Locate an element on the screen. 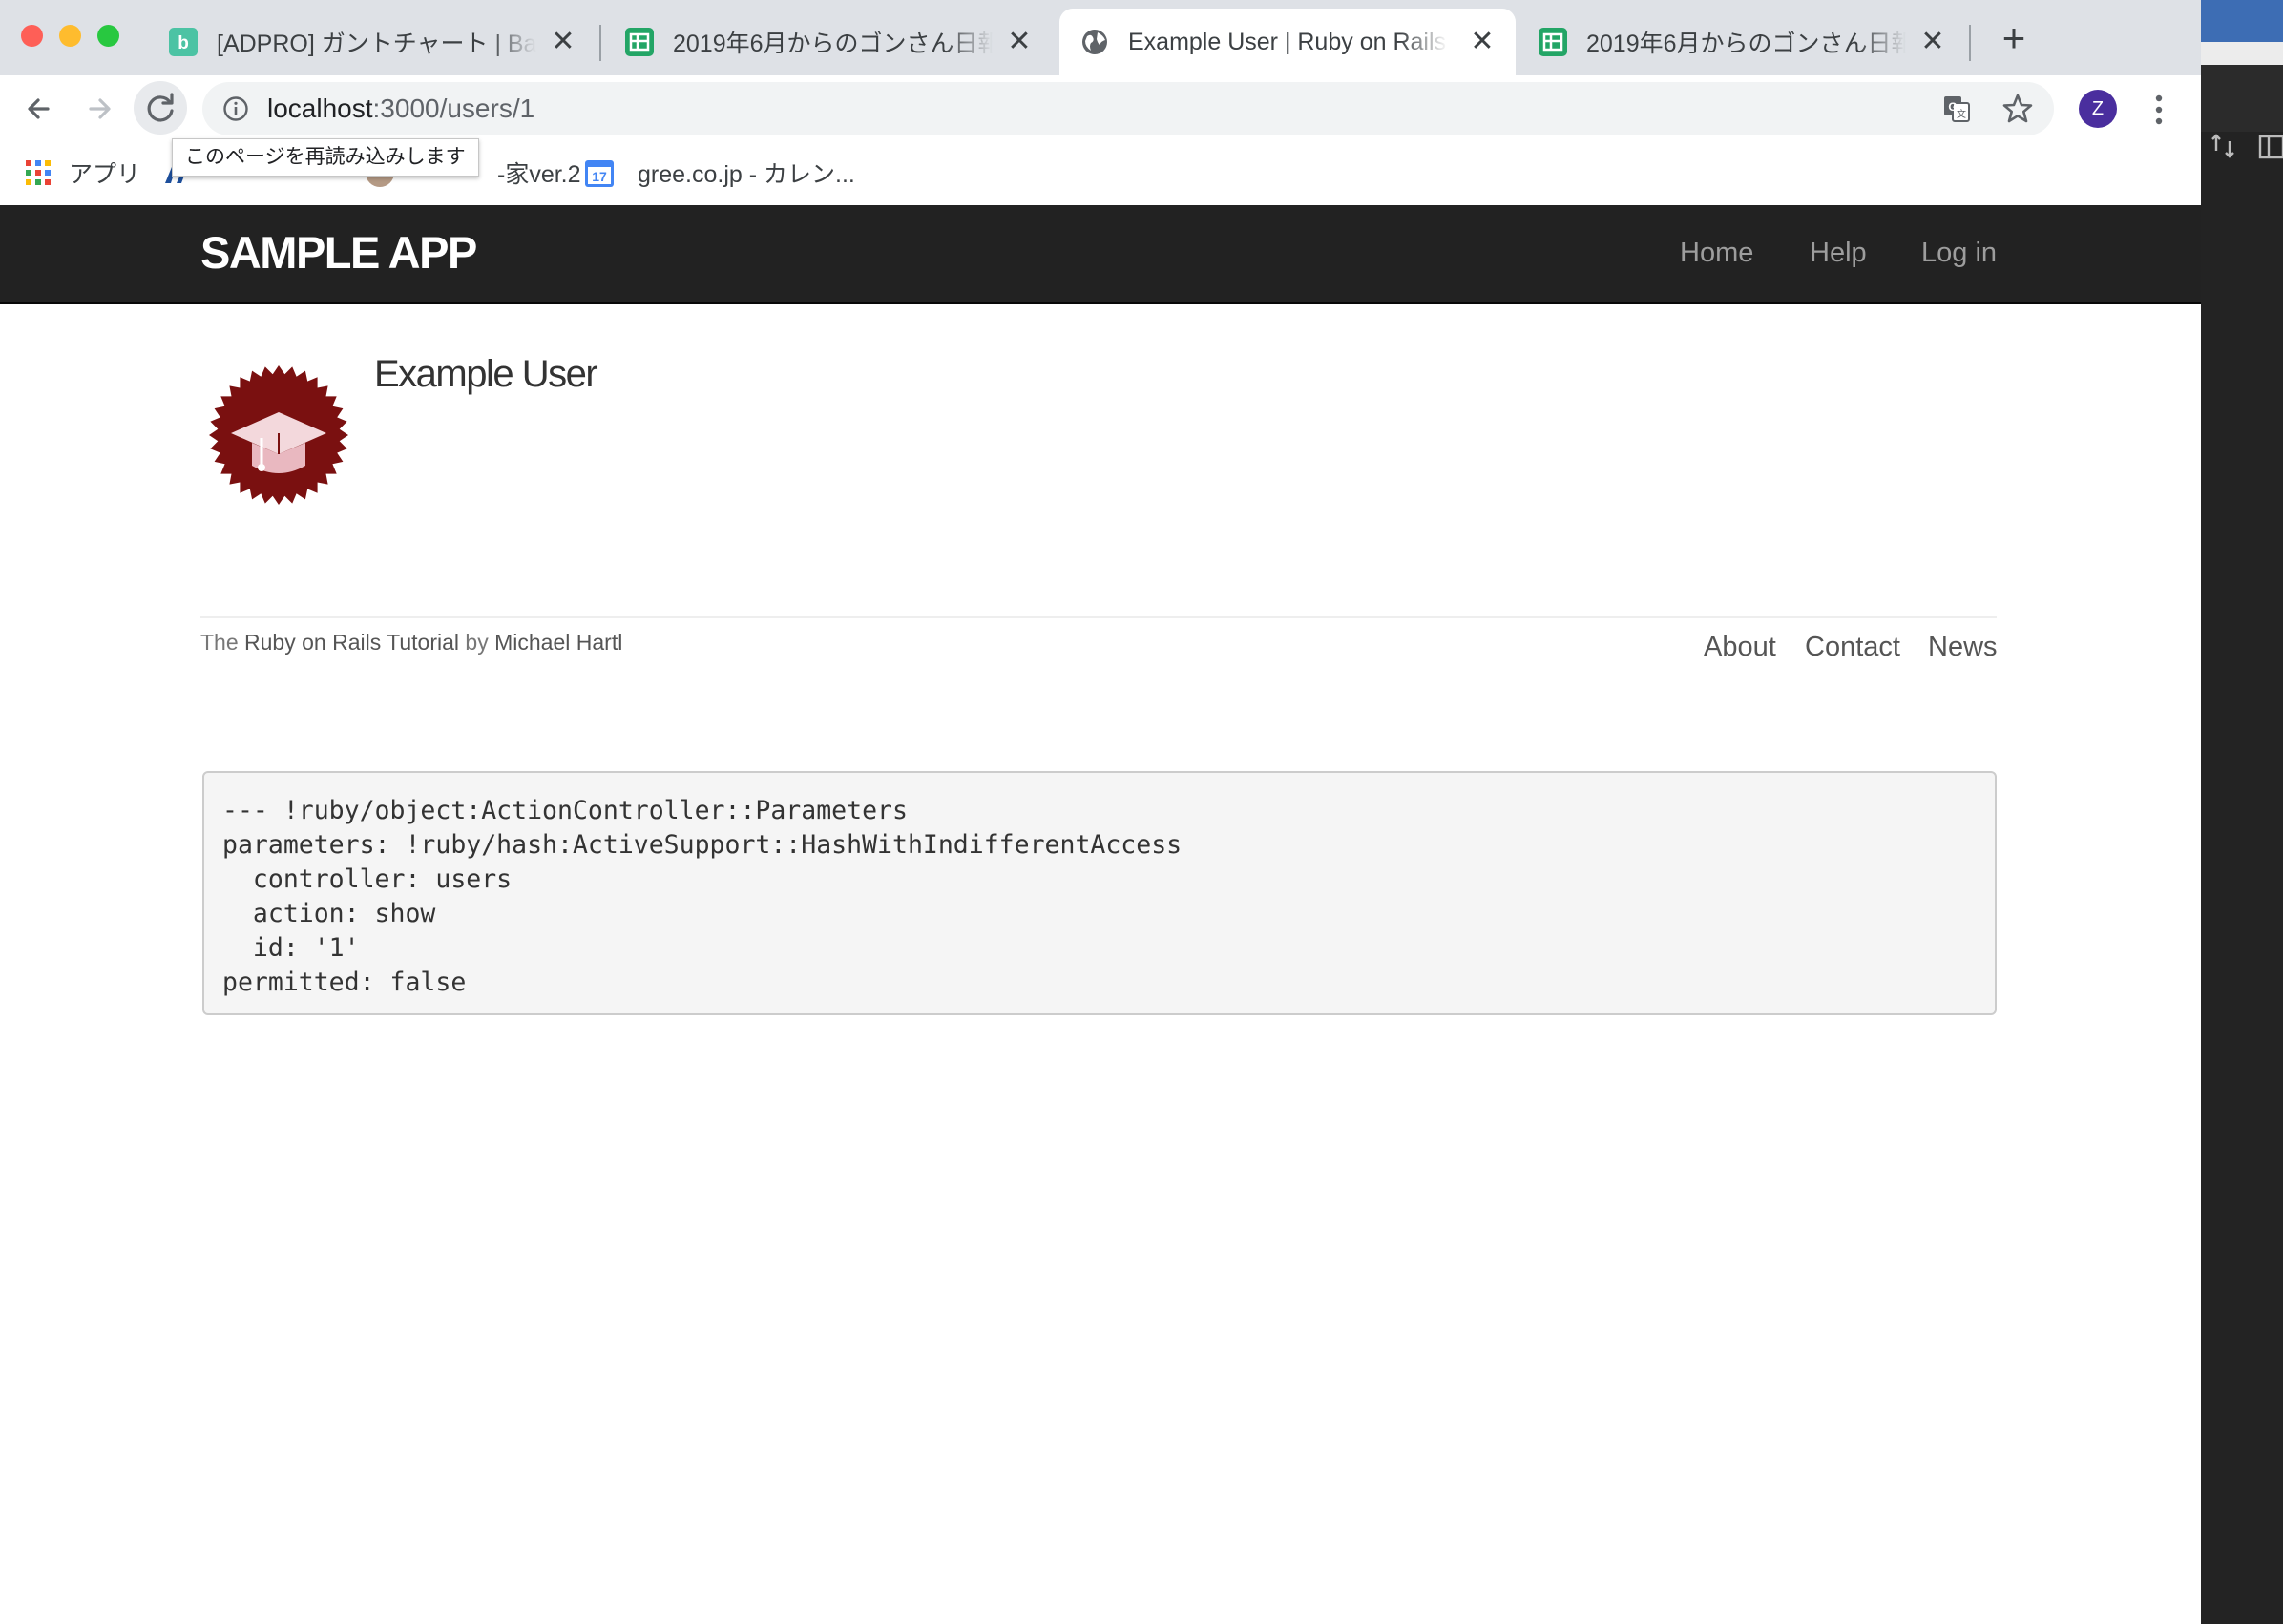  reload-button is located at coordinates (160, 108).